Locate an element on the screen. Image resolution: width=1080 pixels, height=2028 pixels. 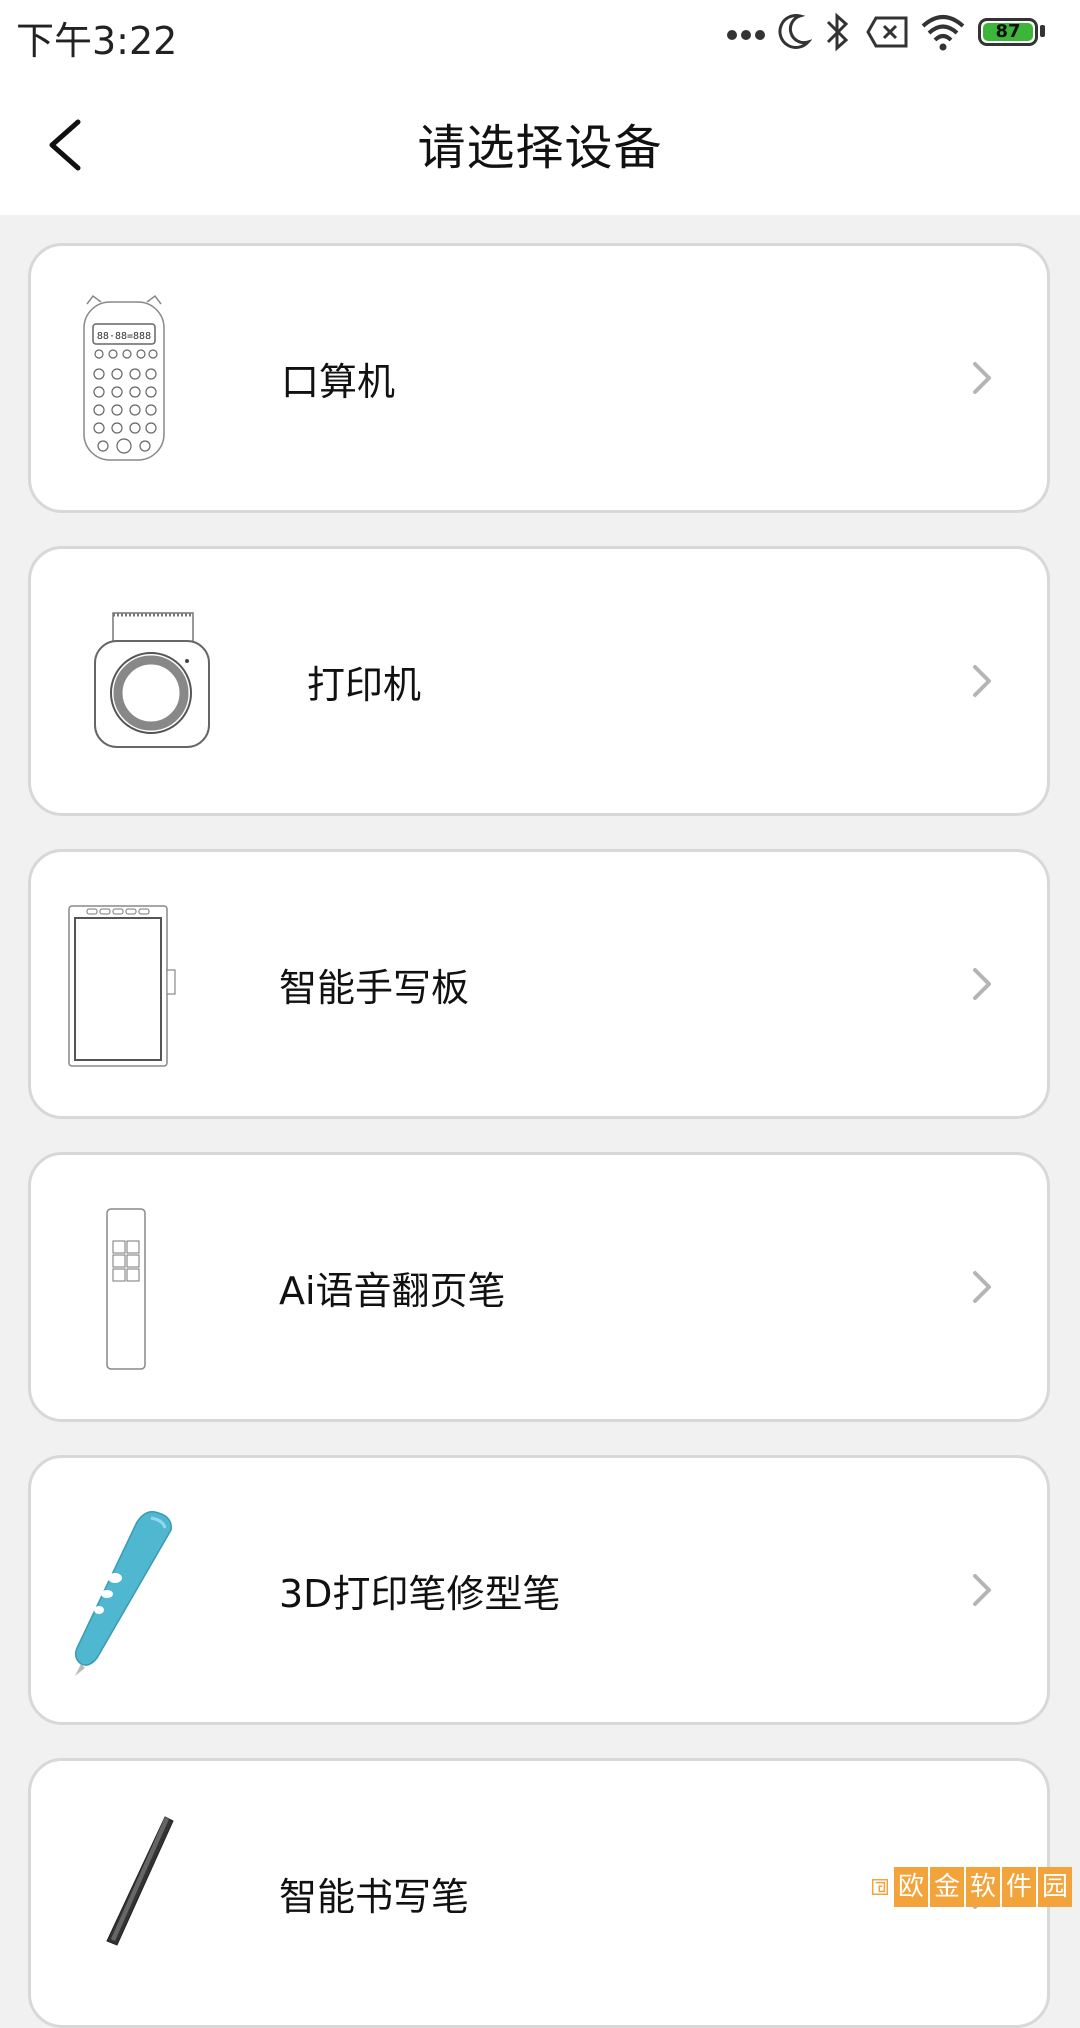
svg-text: 88·88=888 is located at coordinates (124, 336).